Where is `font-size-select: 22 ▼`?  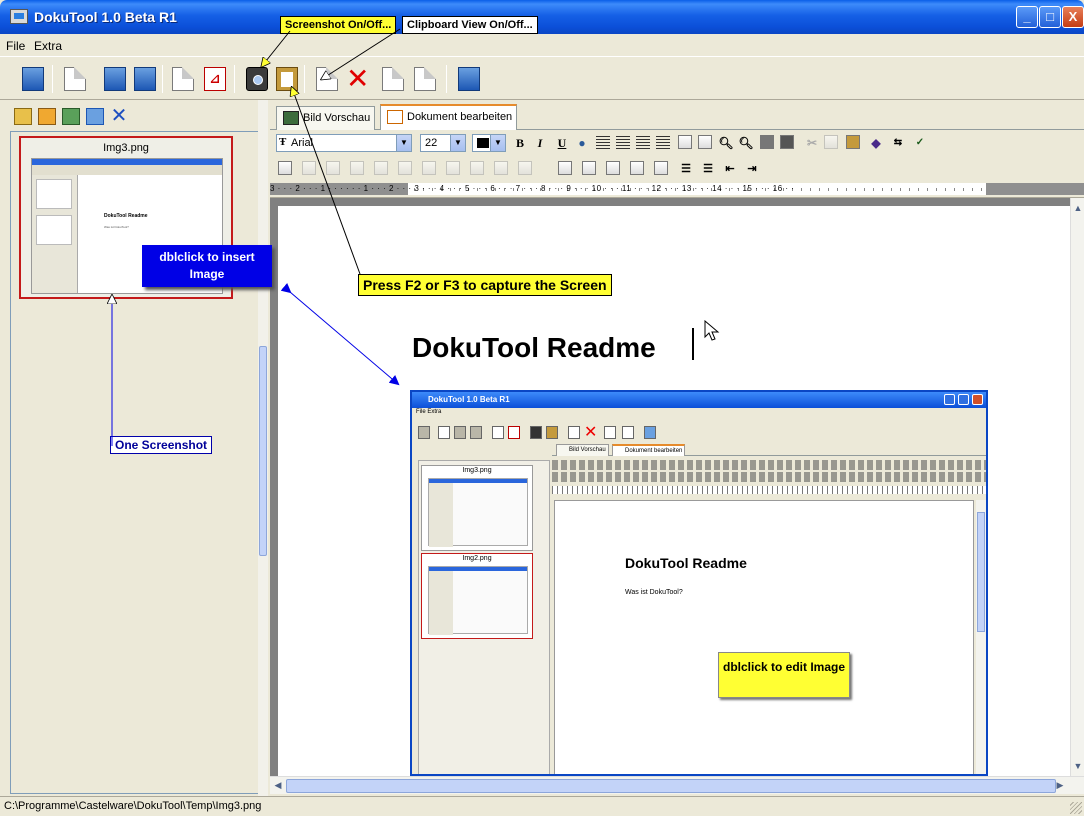
font-size-select: 22 ▼ is located at coordinates (443, 143).